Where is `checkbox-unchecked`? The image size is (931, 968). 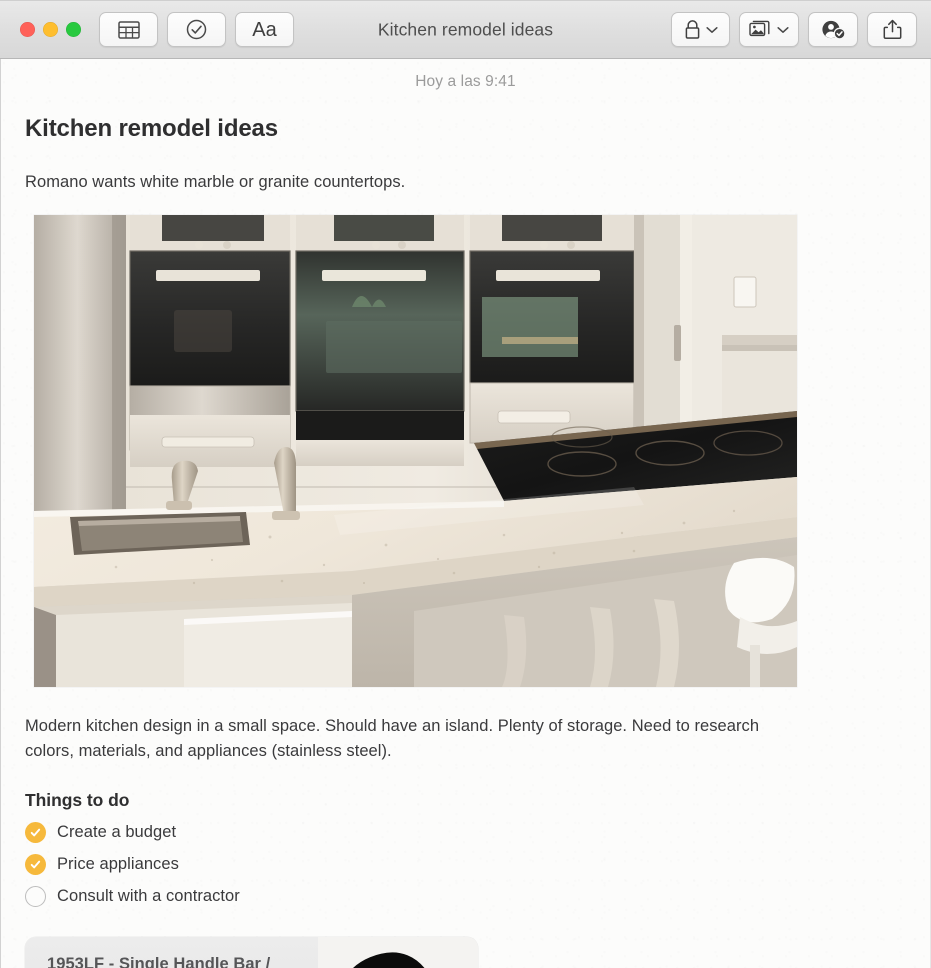
checkbox-unchecked is located at coordinates (35, 897).